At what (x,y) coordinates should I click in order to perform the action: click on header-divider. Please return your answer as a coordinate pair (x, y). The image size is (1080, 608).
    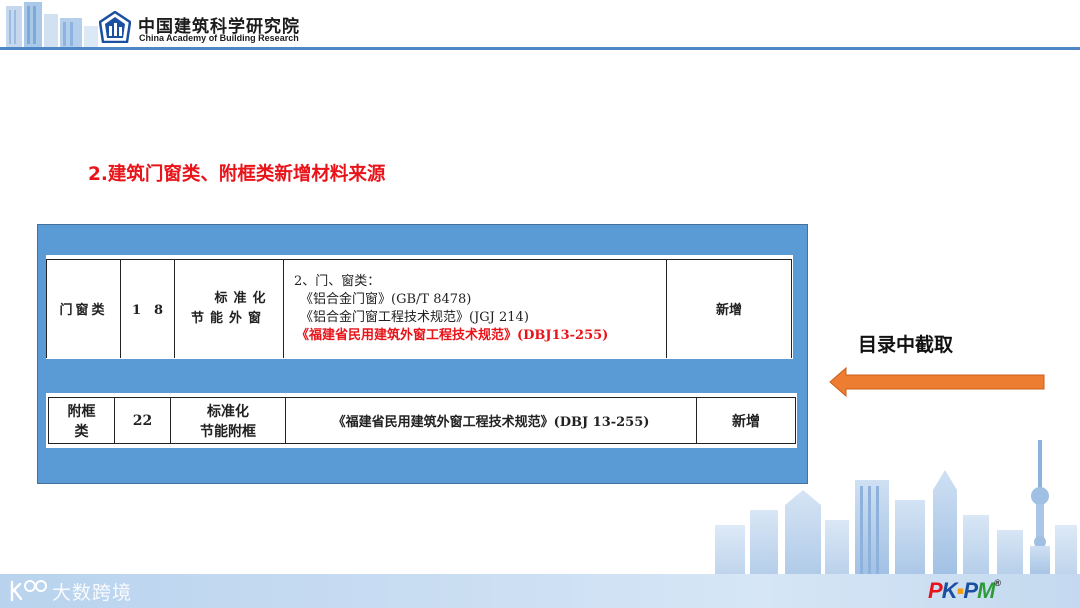
    Looking at the image, I should click on (540, 48).